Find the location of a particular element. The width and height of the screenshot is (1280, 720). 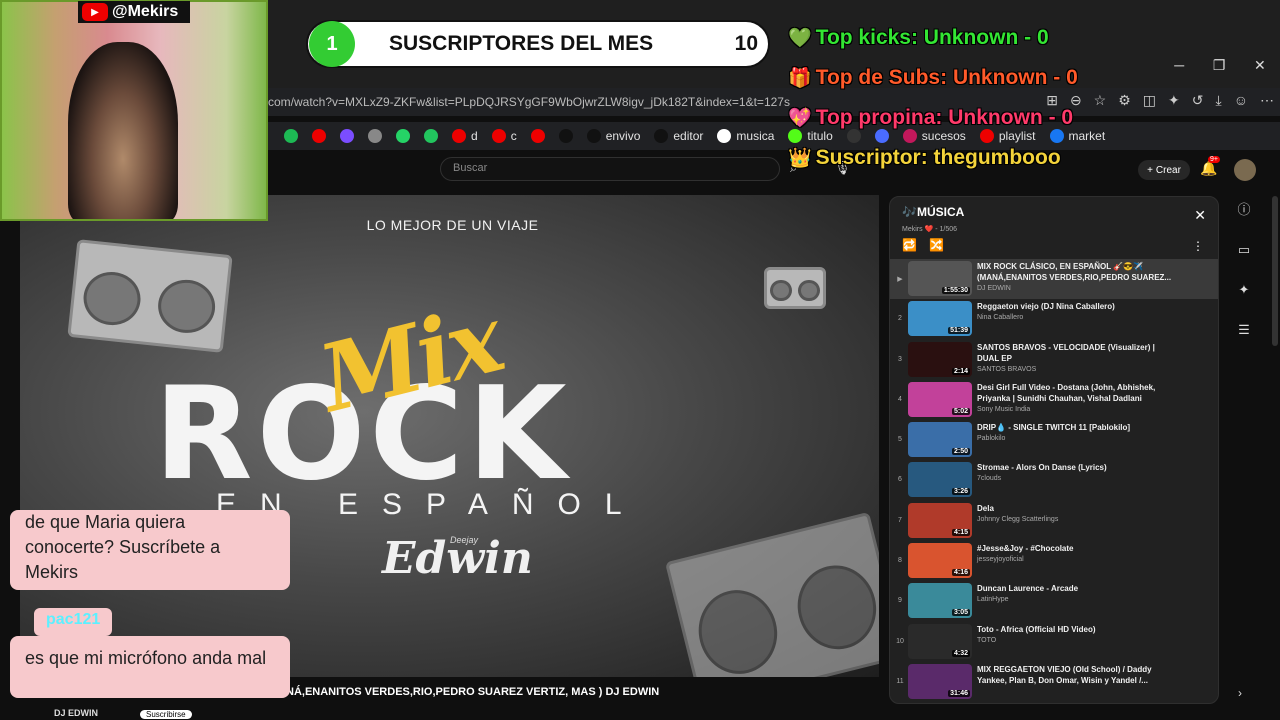

minimize-icon: ─ is located at coordinates (1179, 65).